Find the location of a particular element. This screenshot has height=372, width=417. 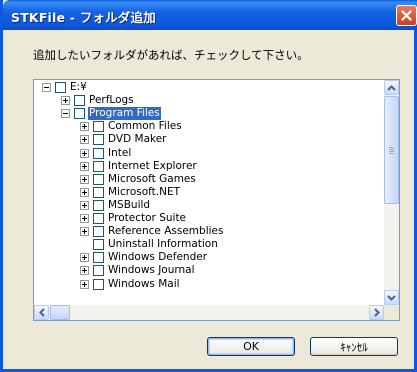

tree-item: Common Files is located at coordinates (131, 126).